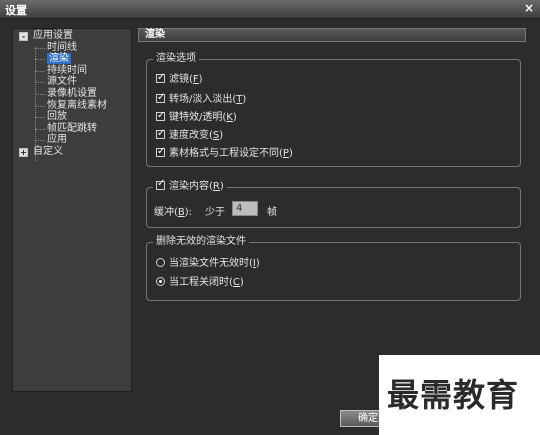 The height and width of the screenshot is (435, 540). I want to click on tree-item-render: 渲染, so click(72, 59).